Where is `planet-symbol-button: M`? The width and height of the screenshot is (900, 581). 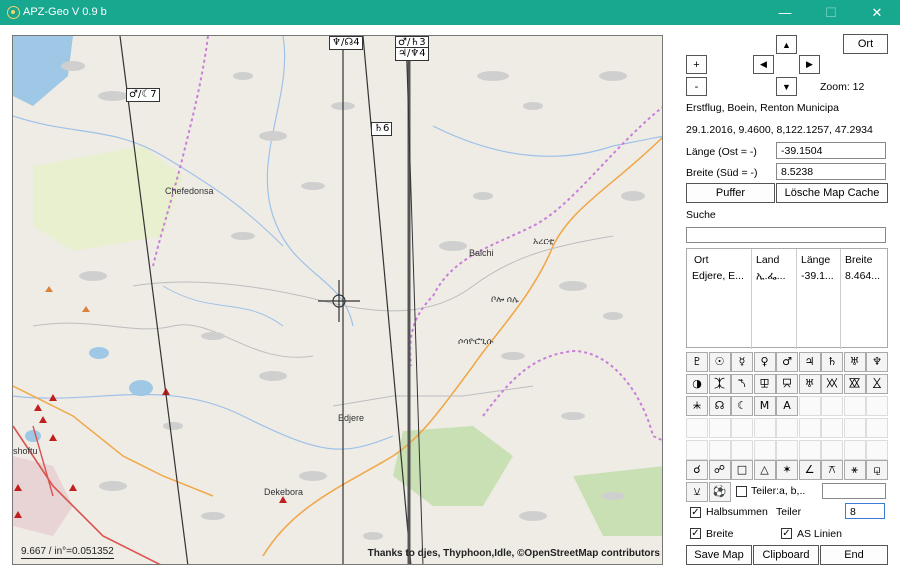
planet-symbol-button: M is located at coordinates (764, 406).